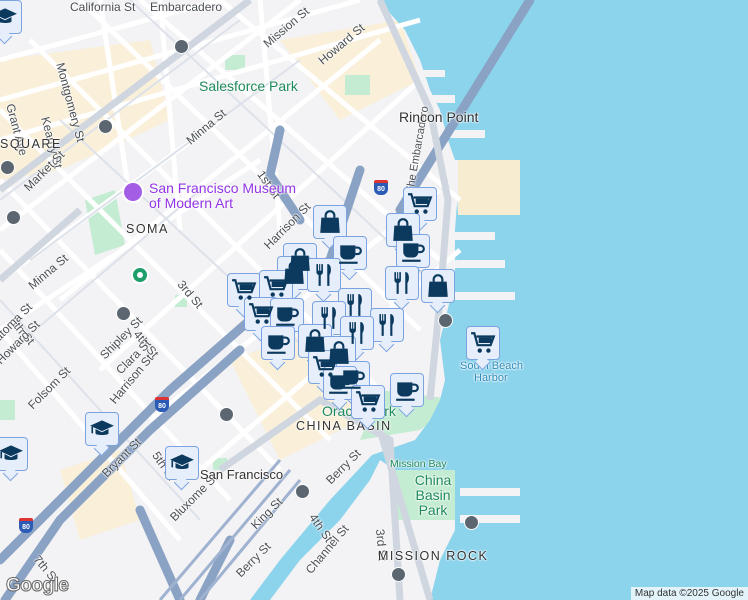  What do you see at coordinates (140, 275) in the screenshot?
I see `park-pin-icon` at bounding box center [140, 275].